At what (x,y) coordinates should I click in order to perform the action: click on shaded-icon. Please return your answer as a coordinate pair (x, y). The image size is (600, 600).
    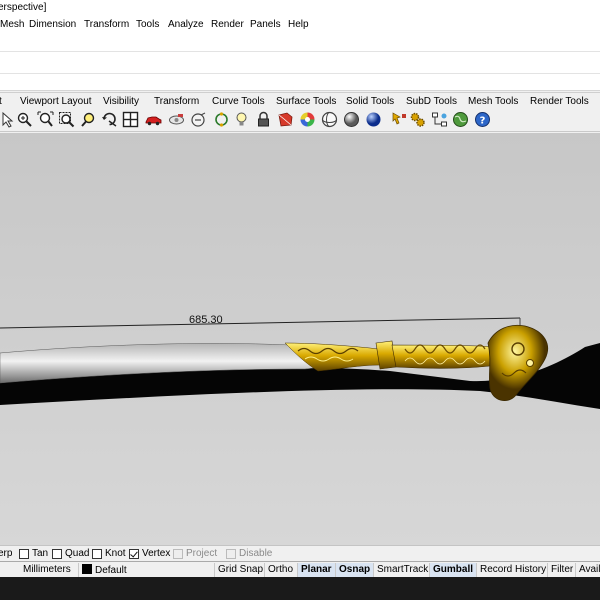
    Looking at the image, I should click on (285, 119).